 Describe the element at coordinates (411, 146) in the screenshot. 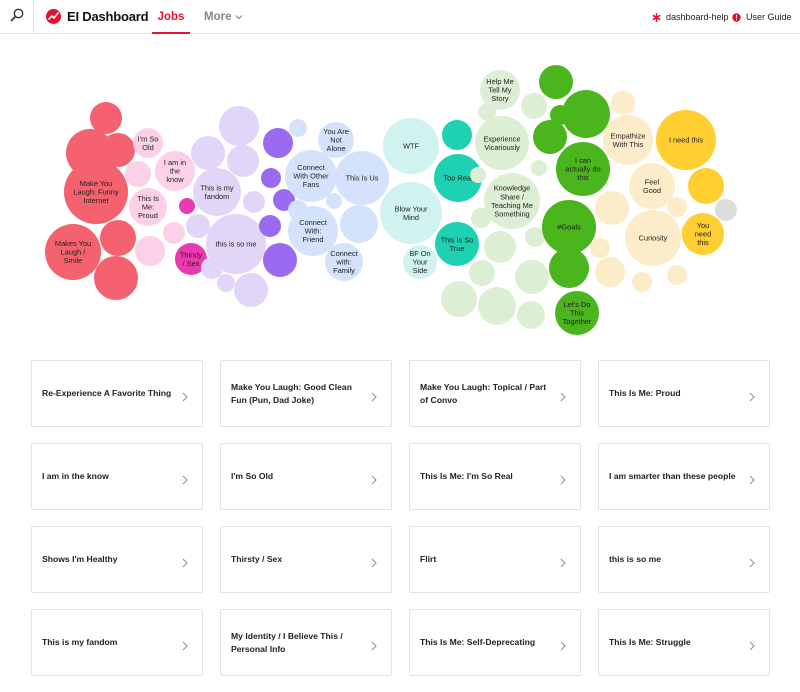

I see `job-bubble: WTF` at that location.